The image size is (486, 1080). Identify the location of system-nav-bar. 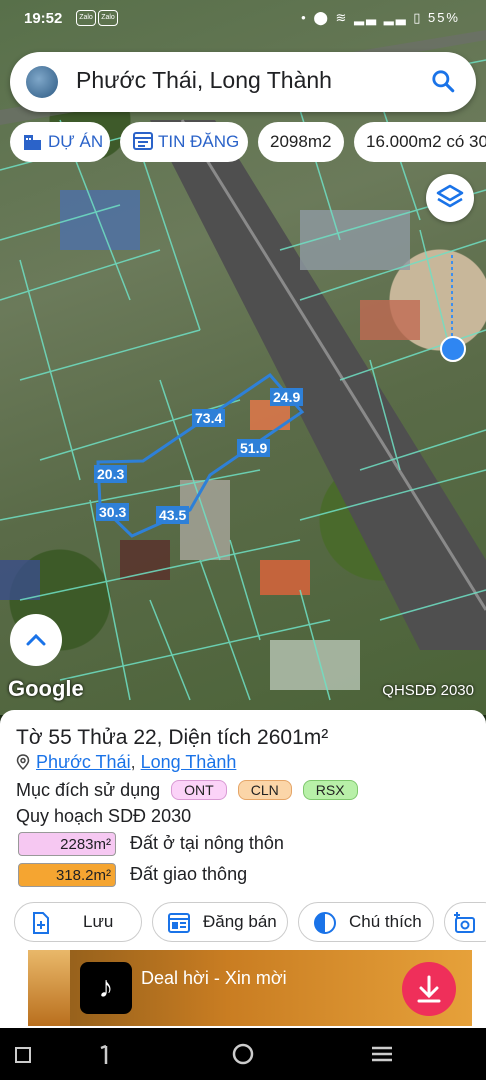
(243, 1054).